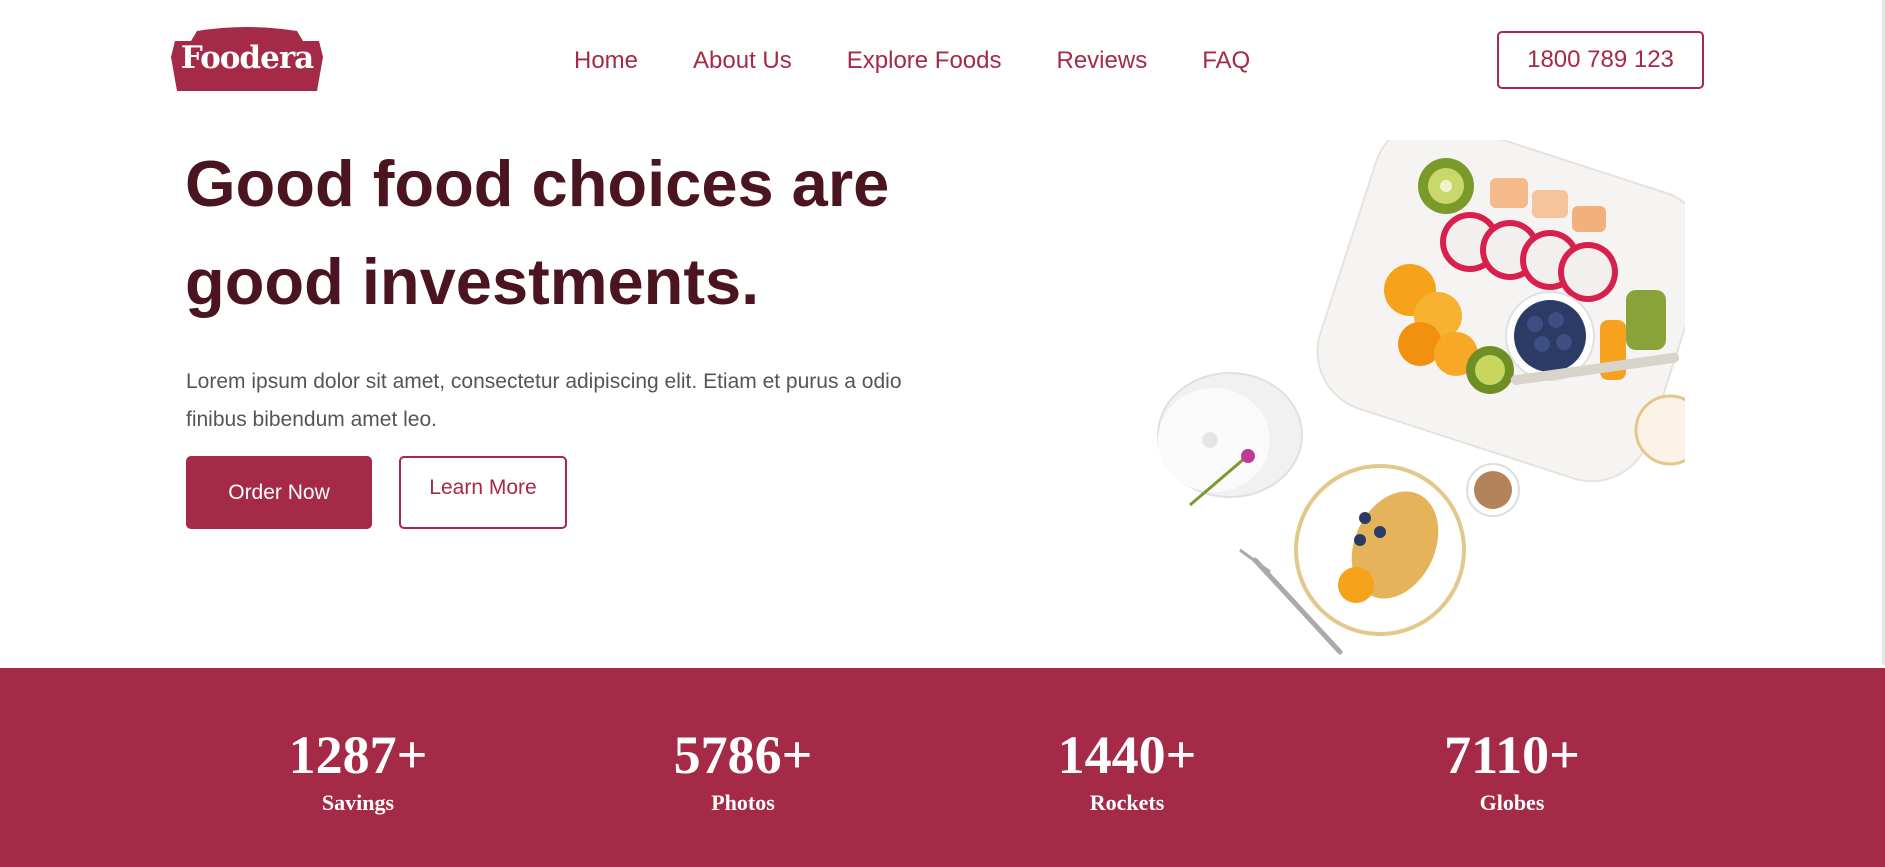  I want to click on brand-logo: Foodera, so click(247, 61).